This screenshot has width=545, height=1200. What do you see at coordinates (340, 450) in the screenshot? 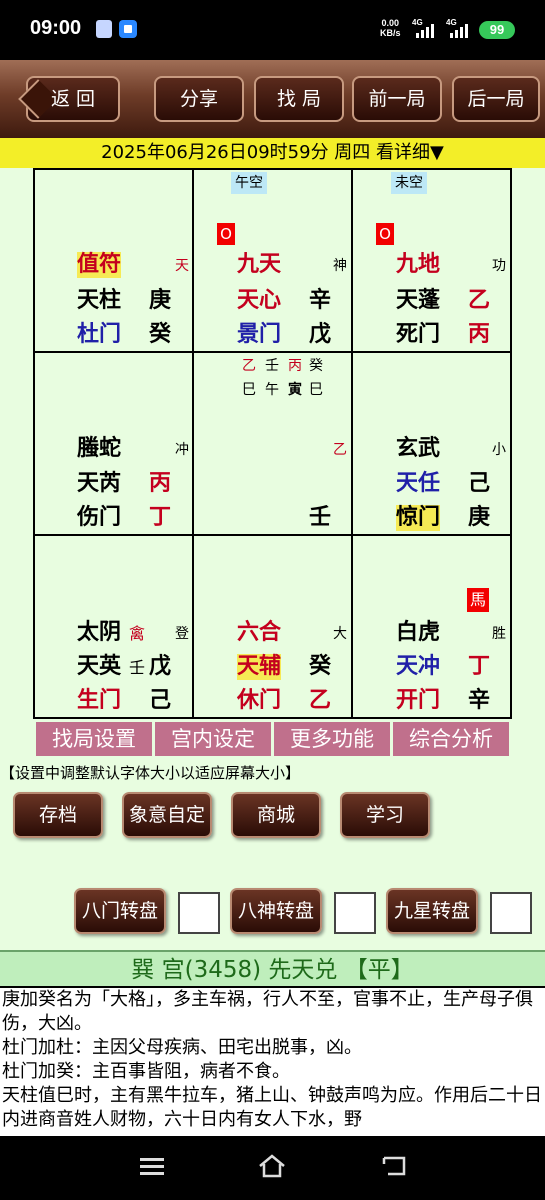
I see `center-mid-stem: 乙` at bounding box center [340, 450].